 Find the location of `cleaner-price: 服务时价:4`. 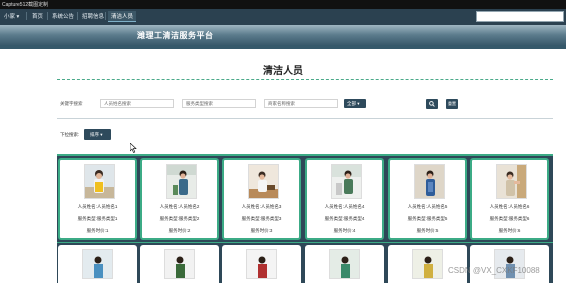

cleaner-price: 服务时价:4 is located at coordinates (344, 230).